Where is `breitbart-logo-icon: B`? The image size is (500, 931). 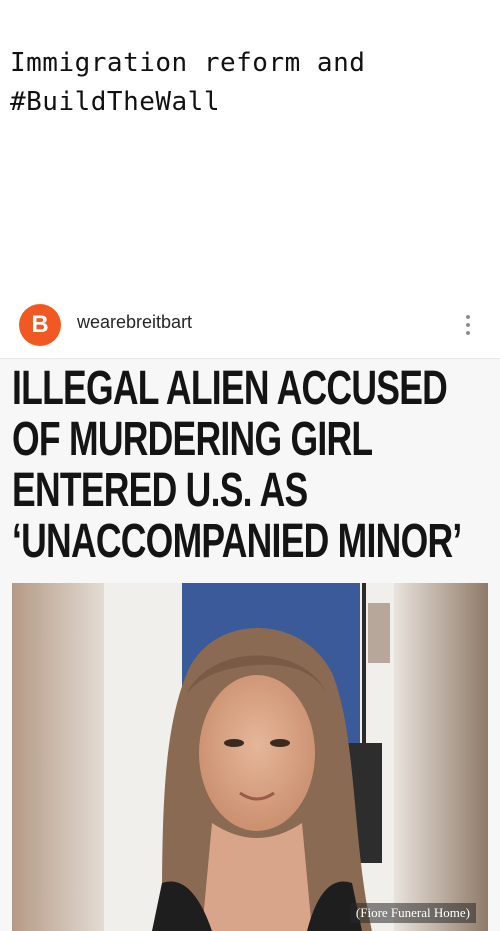 breitbart-logo-icon: B is located at coordinates (40, 324).